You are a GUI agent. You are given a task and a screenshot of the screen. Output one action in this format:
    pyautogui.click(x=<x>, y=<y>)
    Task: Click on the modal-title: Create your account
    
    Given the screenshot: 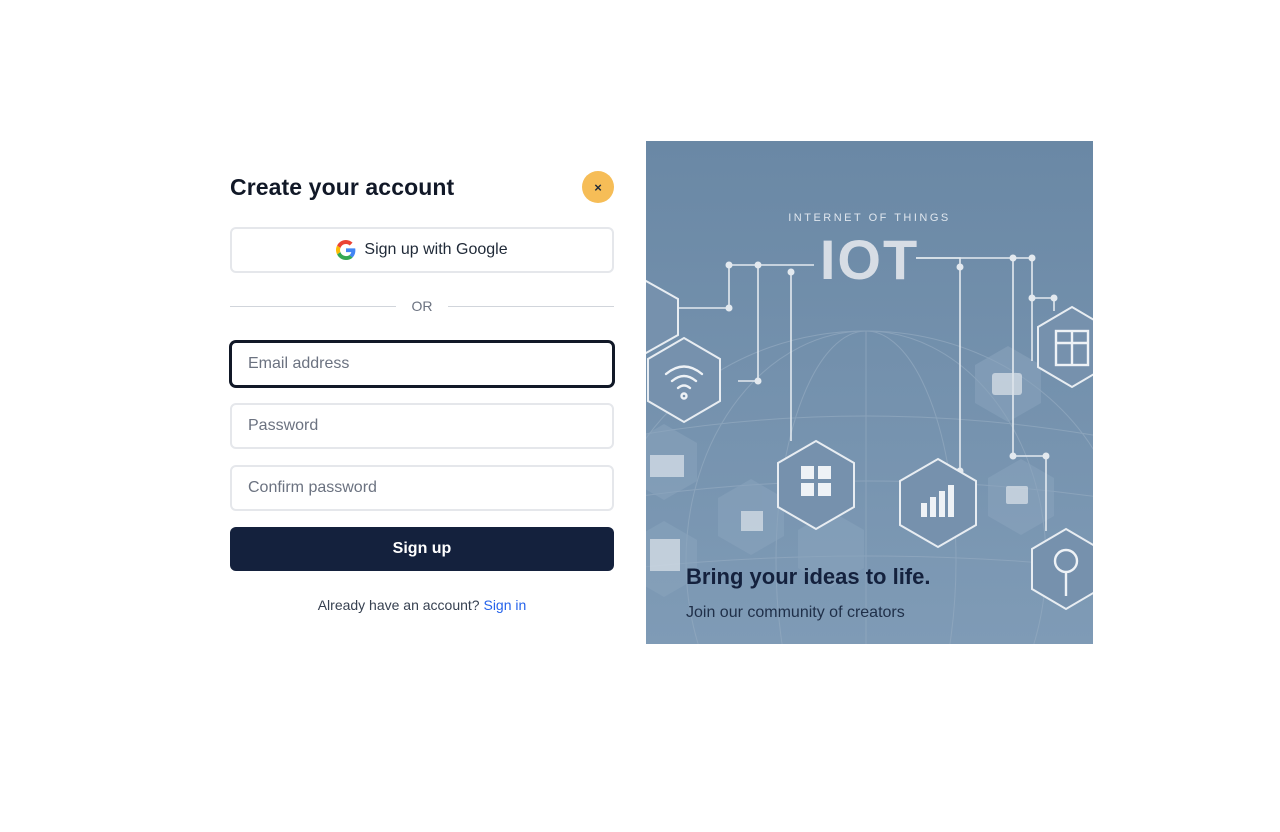 What is the action you would take?
    pyautogui.click(x=342, y=187)
    